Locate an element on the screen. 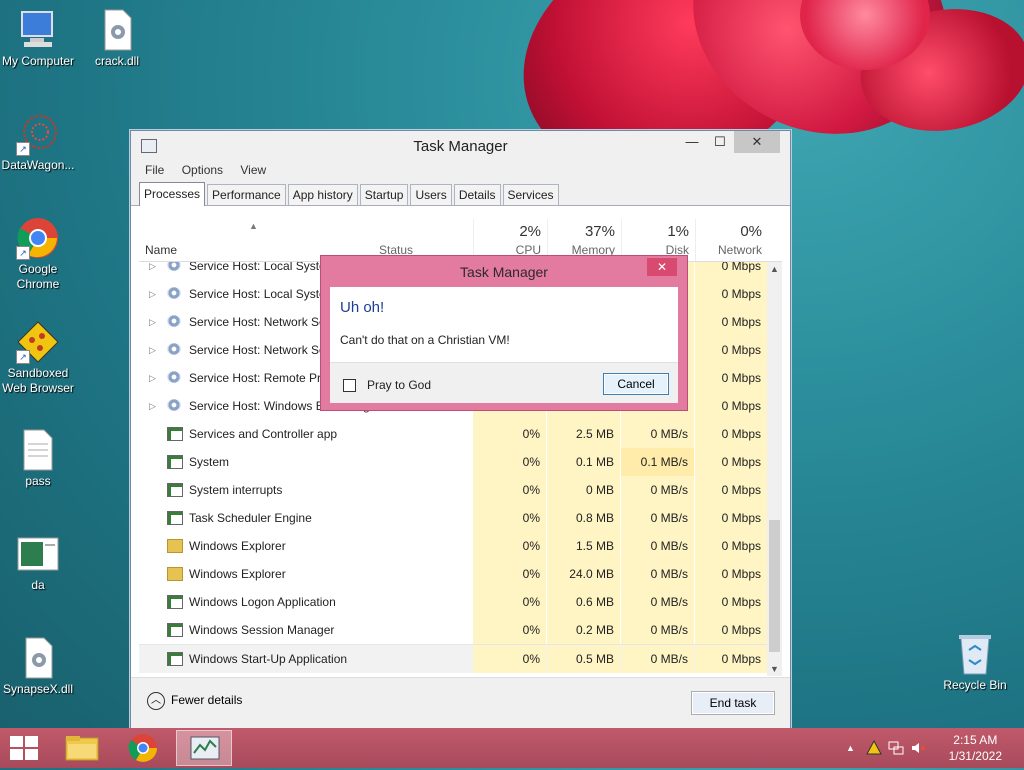 This screenshot has width=1024, height=770. table-row: System 0% 0.1 MB 0.1 MB/s 0 Mbps is located at coordinates (453, 462).